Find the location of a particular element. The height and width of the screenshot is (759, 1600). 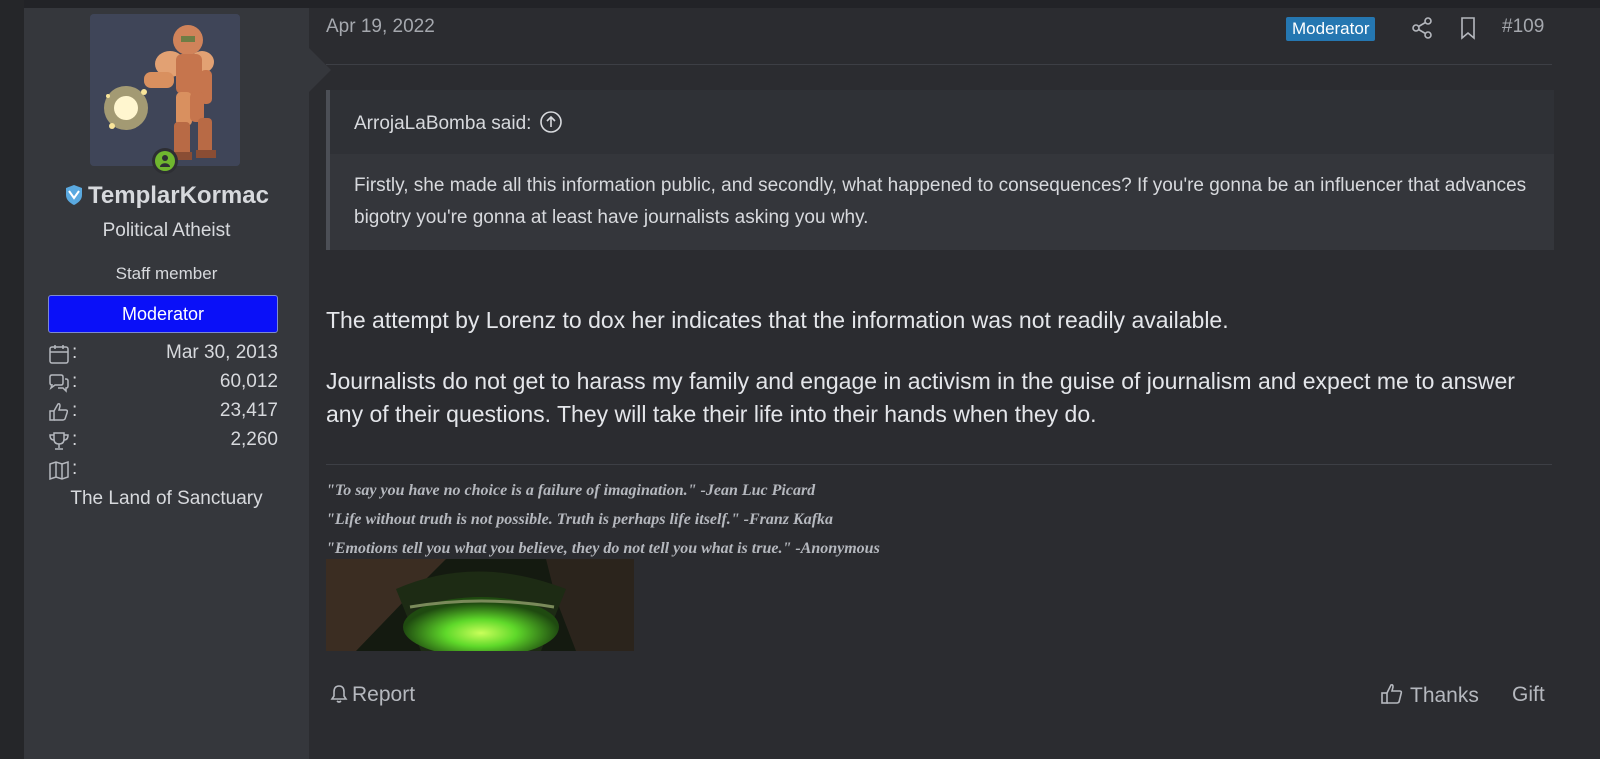

stat-messages: : 60,012 is located at coordinates (163, 383).